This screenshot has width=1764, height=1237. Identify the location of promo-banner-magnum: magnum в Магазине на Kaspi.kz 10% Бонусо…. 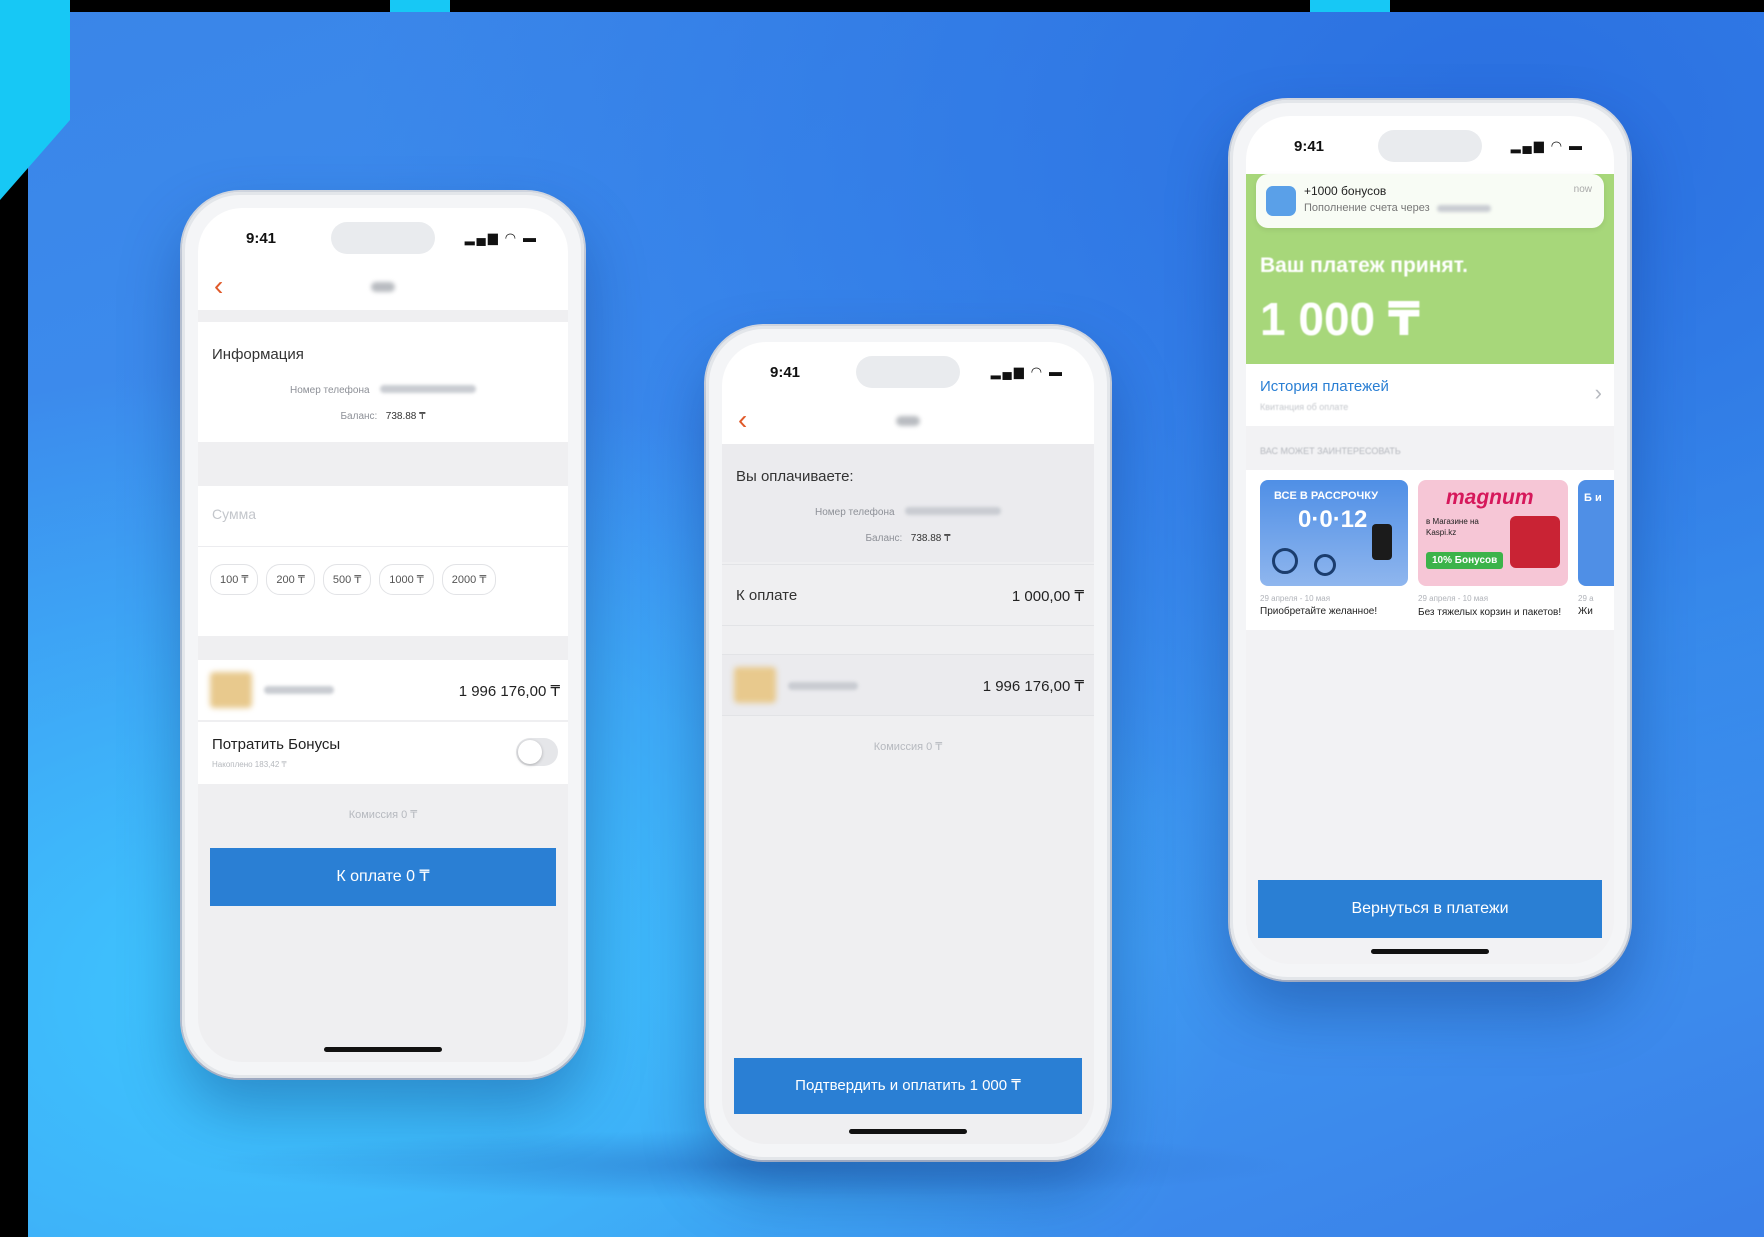
(1493, 533).